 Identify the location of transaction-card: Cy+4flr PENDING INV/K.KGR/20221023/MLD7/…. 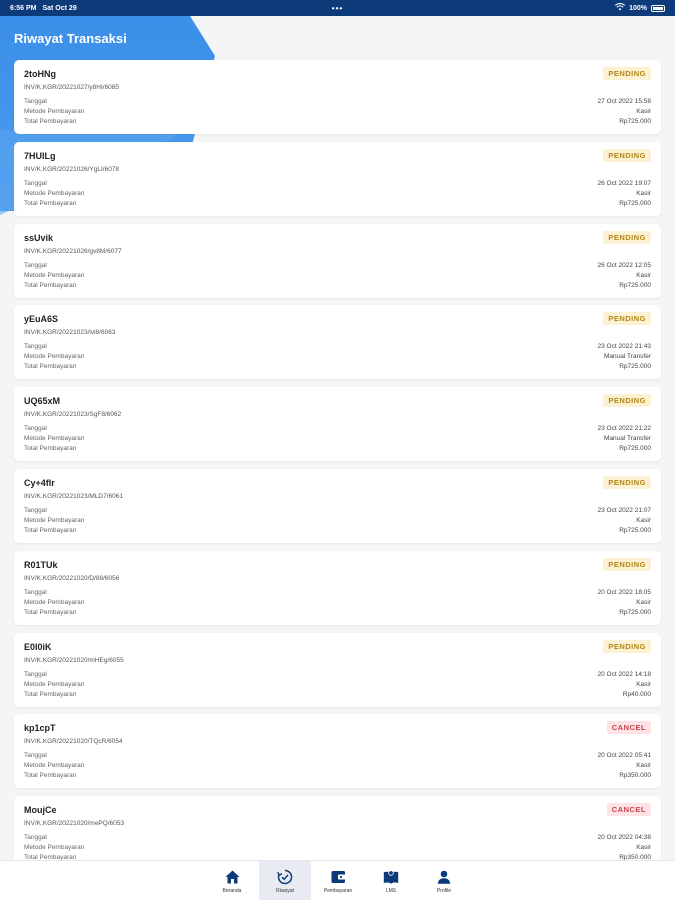
(337, 505).